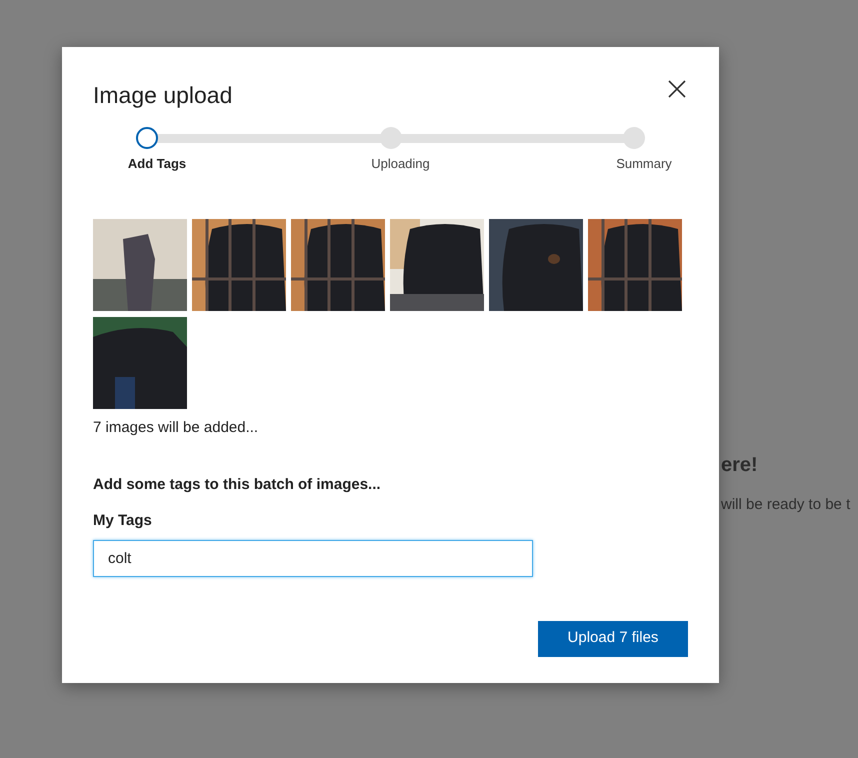 The height and width of the screenshot is (758, 858). Describe the element at coordinates (157, 163) in the screenshot. I see `step-label: Add Tags` at that location.